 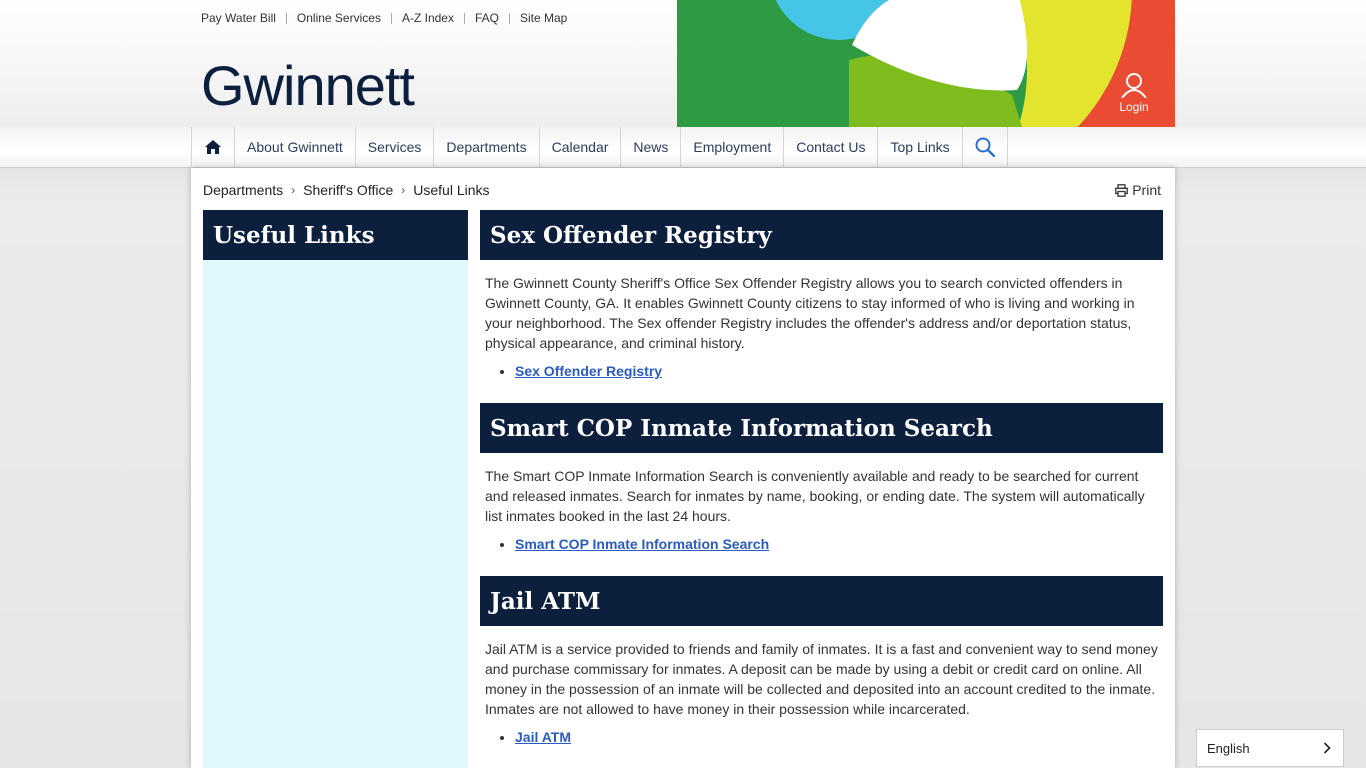 I want to click on utility-link-faq: FAQ, so click(x=487, y=18).